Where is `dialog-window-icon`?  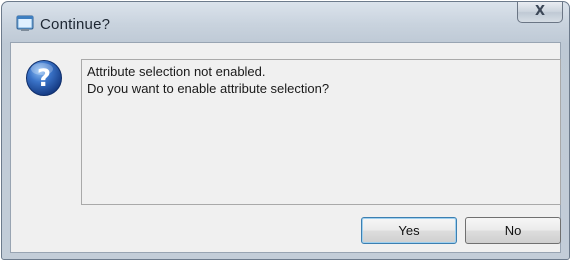 dialog-window-icon is located at coordinates (25, 23).